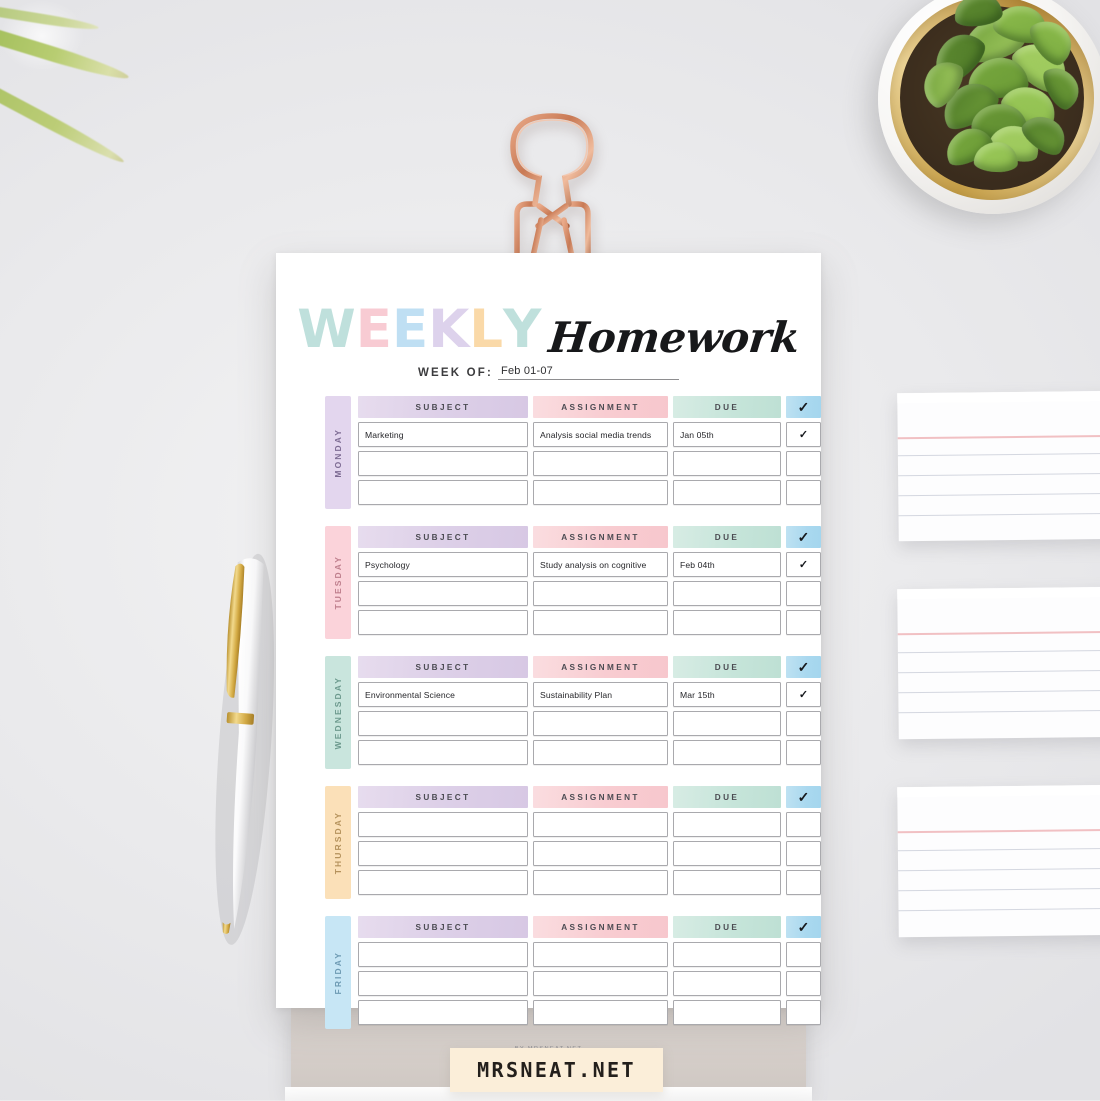 This screenshot has width=1100, height=1101. Describe the element at coordinates (697, 694) in the screenshot. I see `cell-due-text: Mar 15th` at that location.